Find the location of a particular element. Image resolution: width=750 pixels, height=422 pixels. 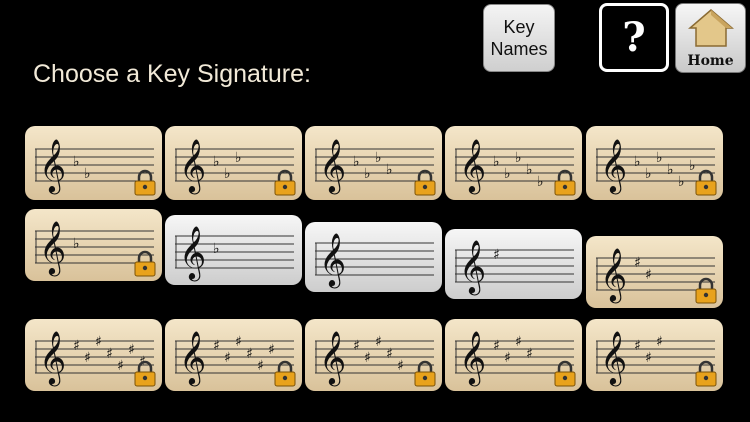

staff-icon: 𝄞 ♭♭♭ is located at coordinates (235, 167).